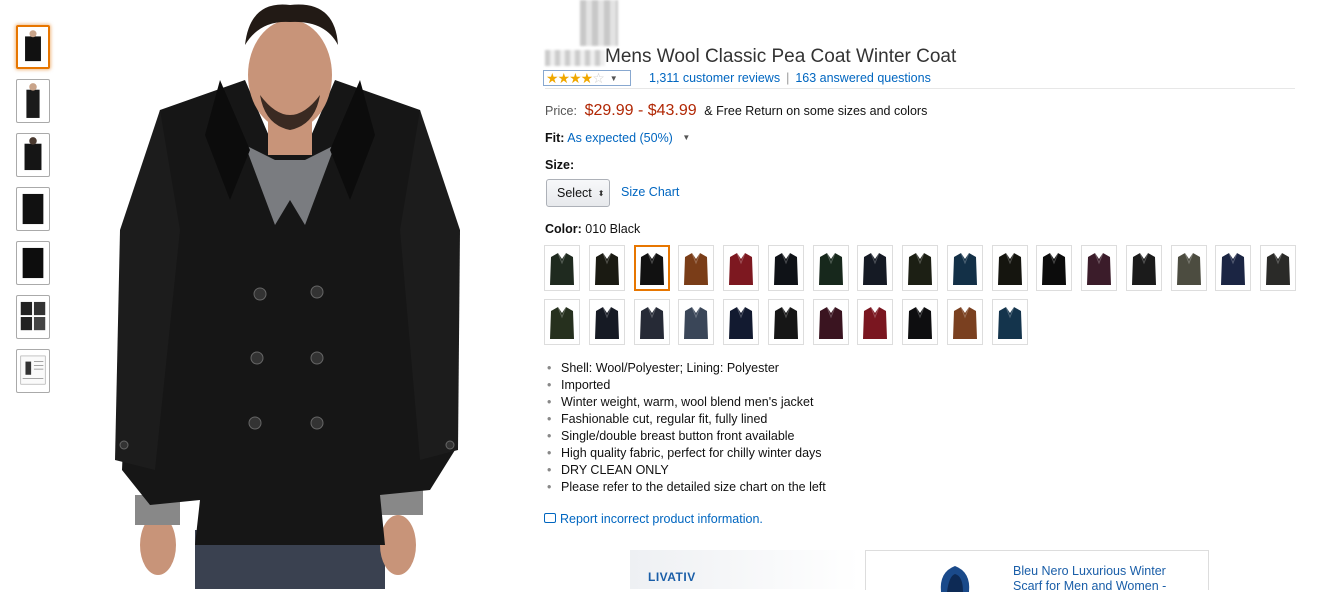  I want to click on empty-star: ☆, so click(598, 78).